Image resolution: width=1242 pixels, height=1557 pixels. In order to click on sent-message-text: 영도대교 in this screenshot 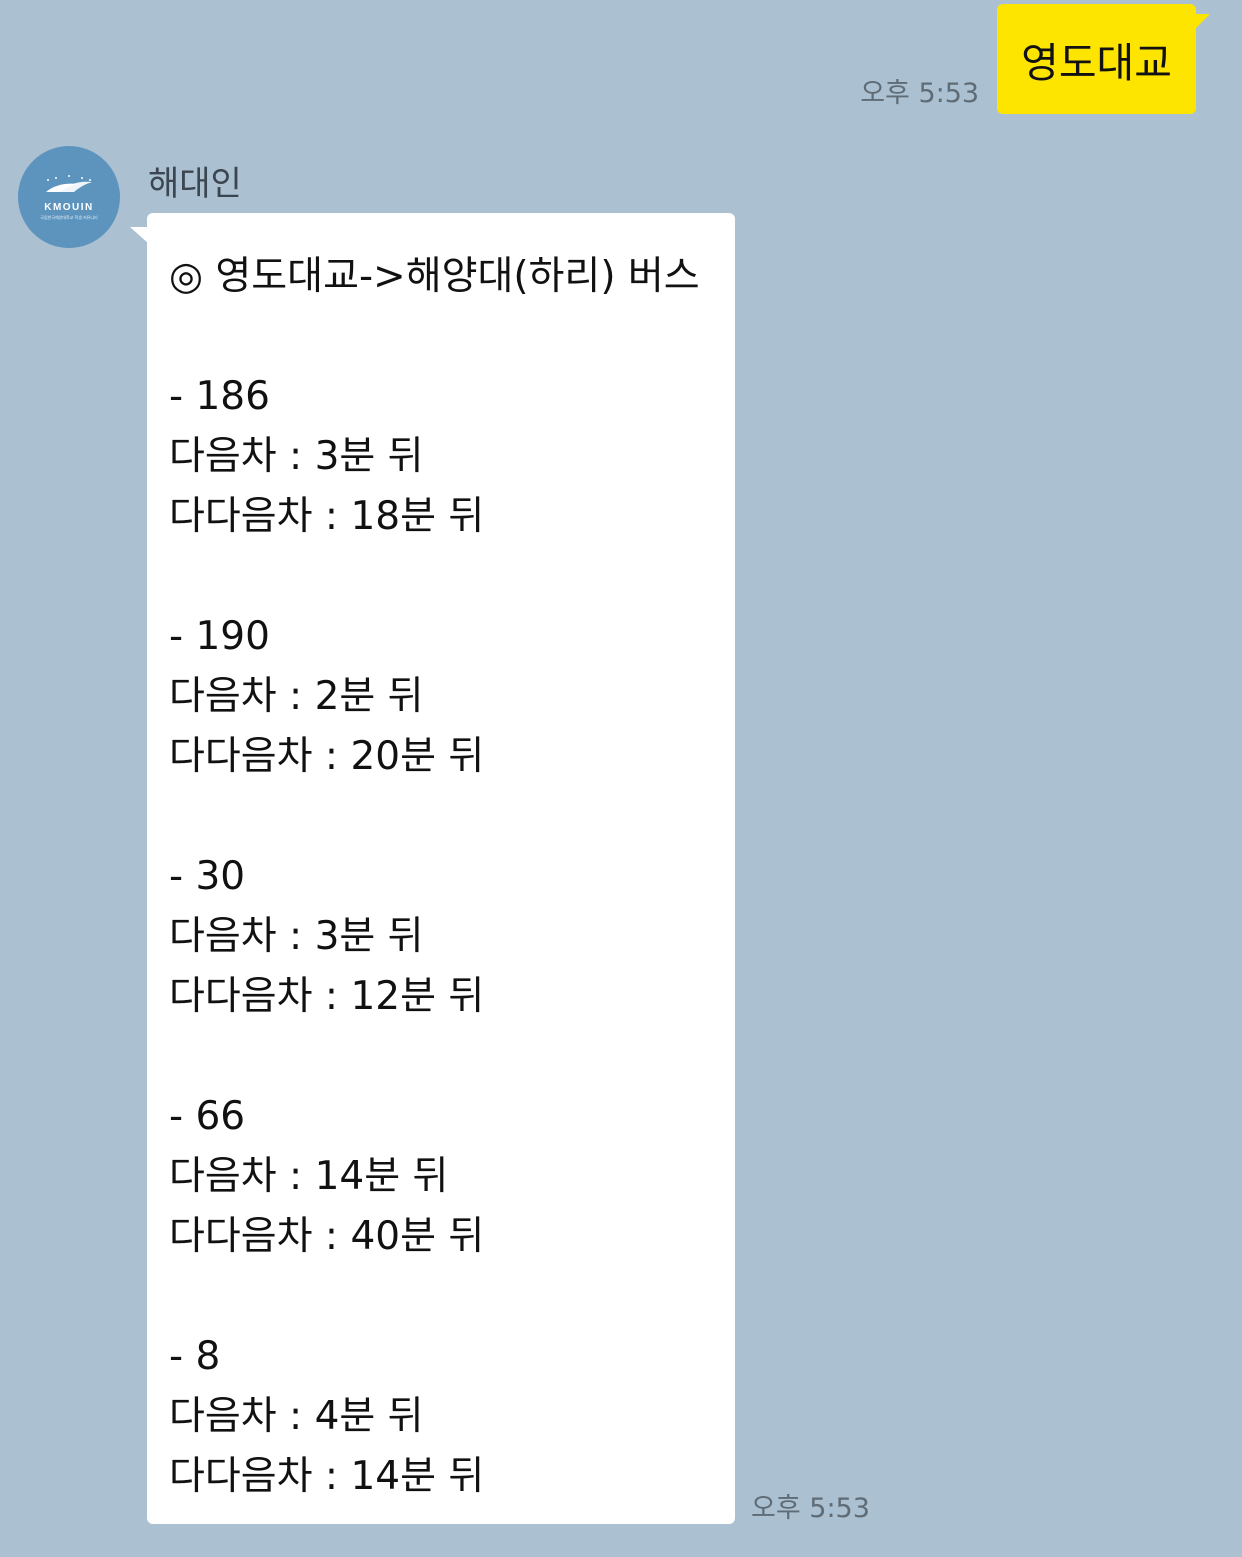, I will do `click(1096, 63)`.